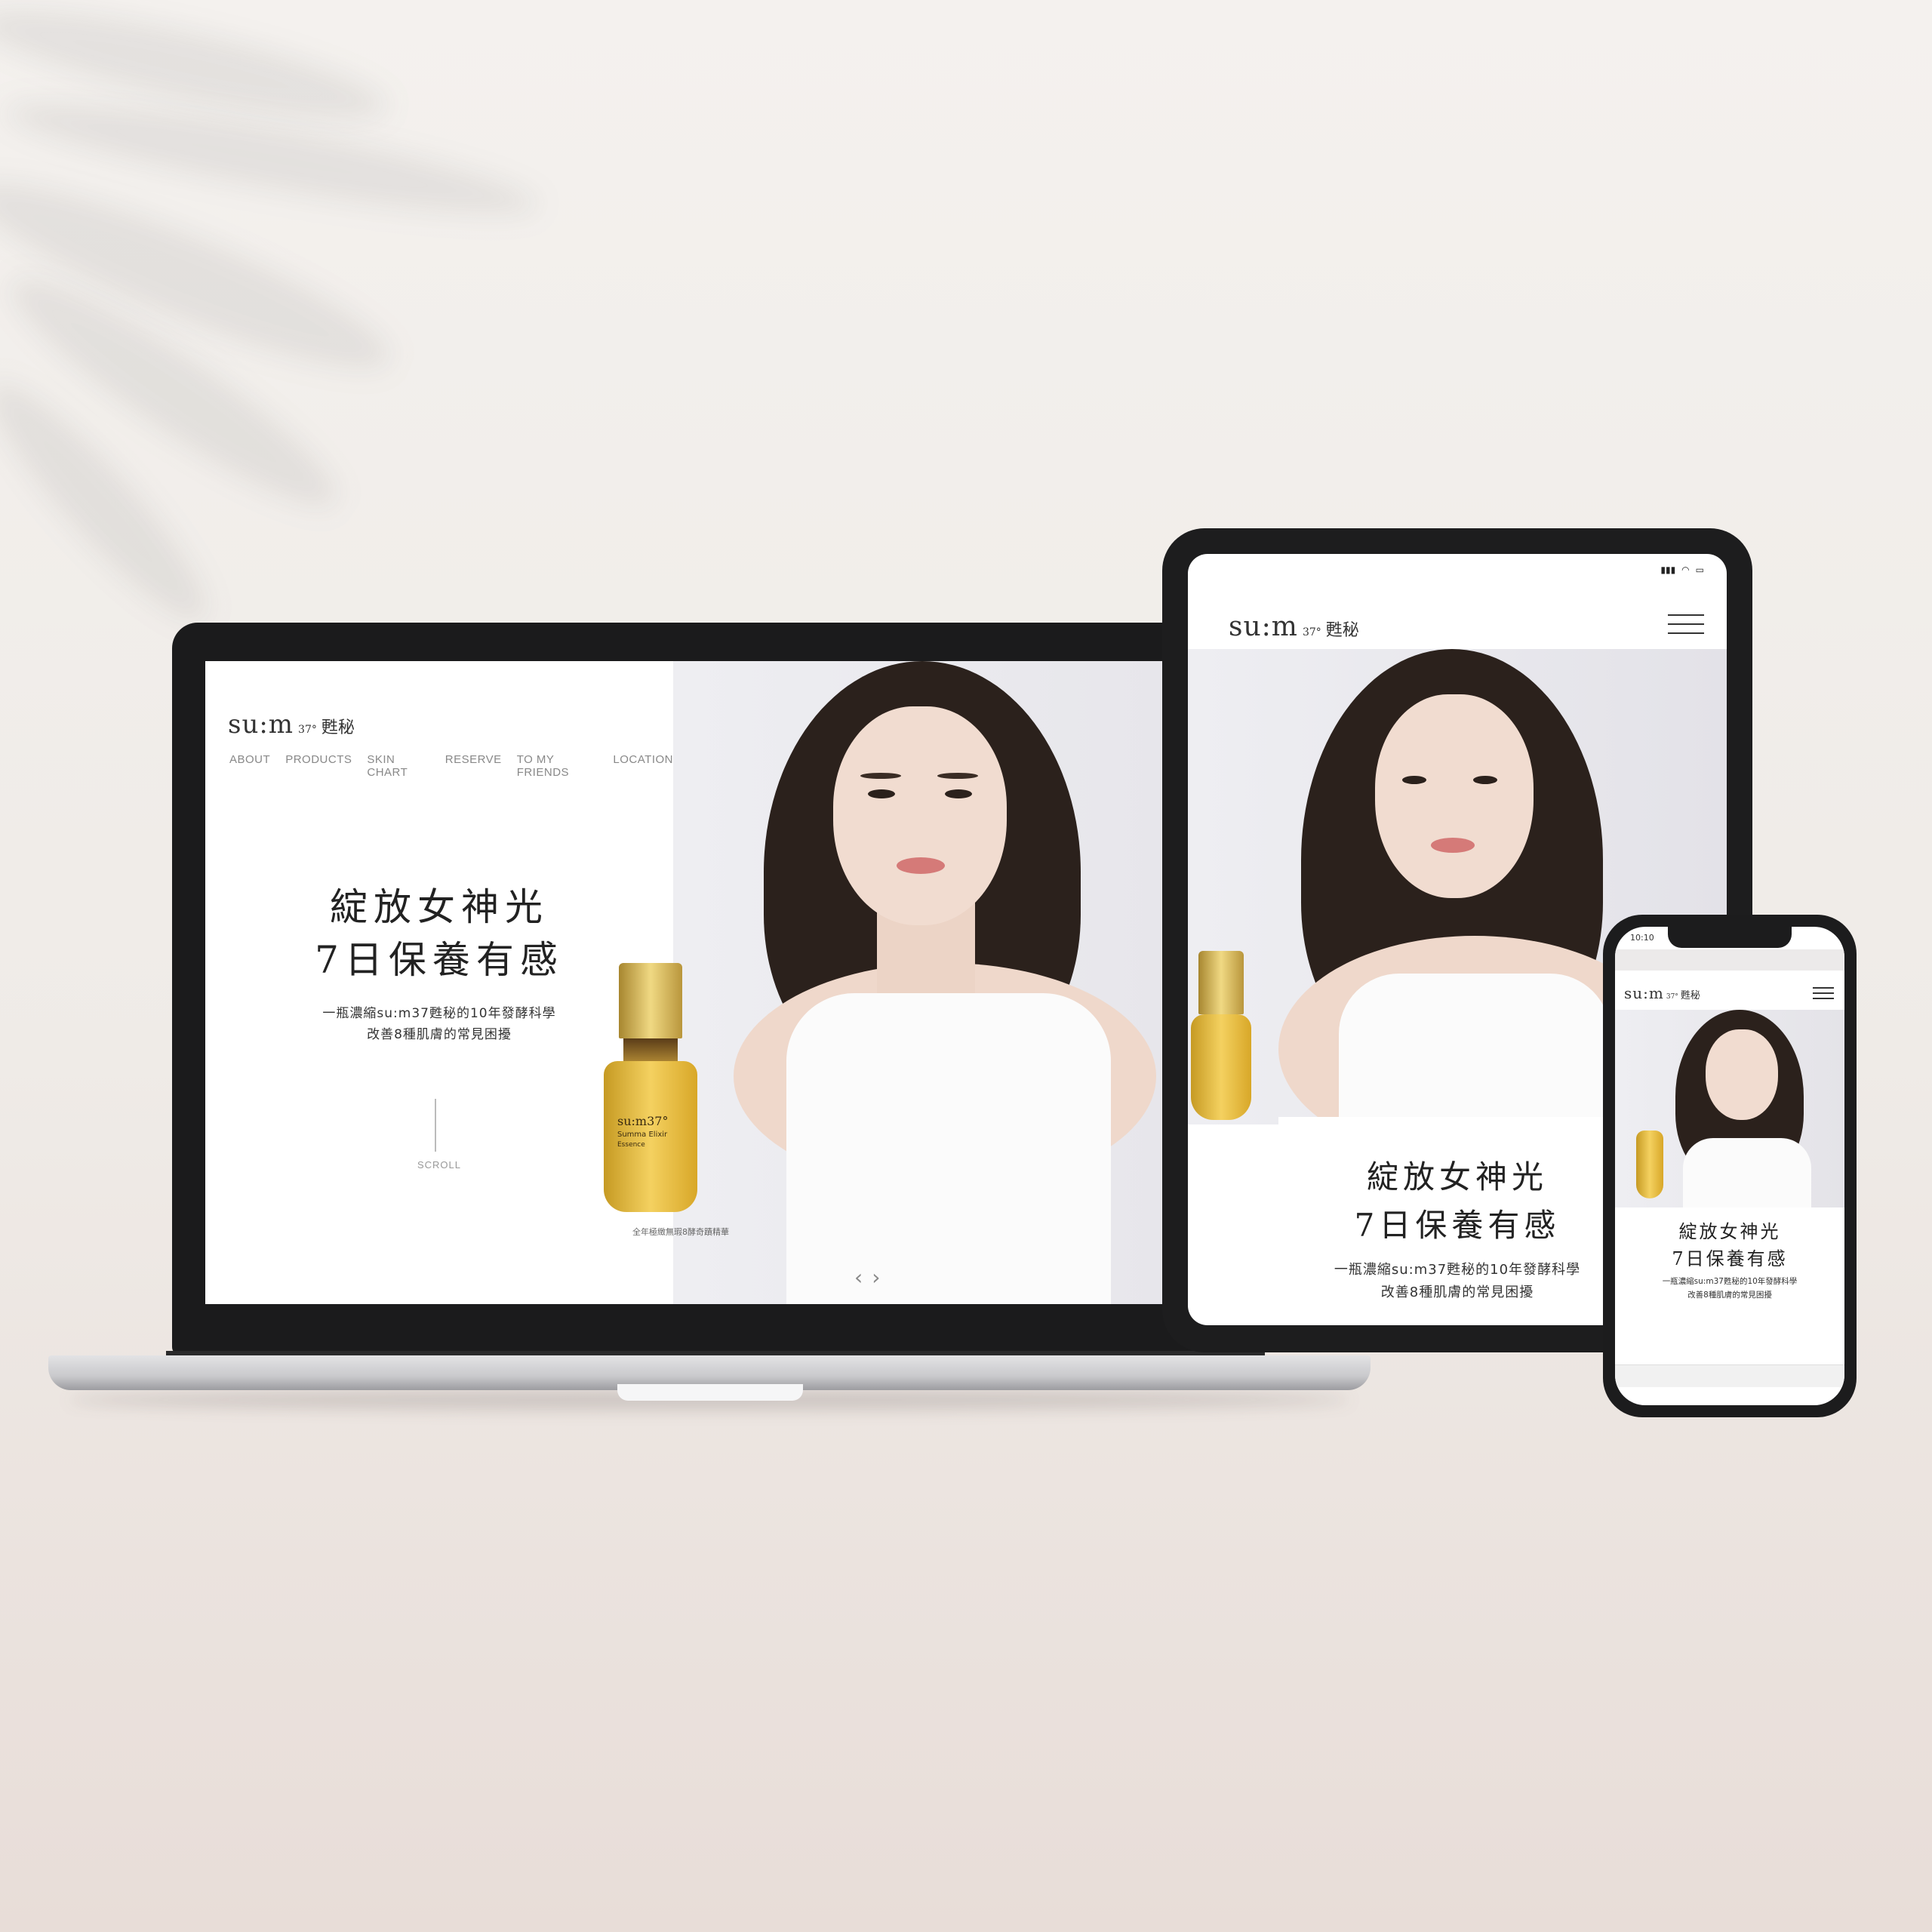  What do you see at coordinates (1457, 1270) in the screenshot?
I see `tablet-hero-subtitle-line1: 一瓶濃縮su:m37甦秘的10年發酵科學` at bounding box center [1457, 1270].